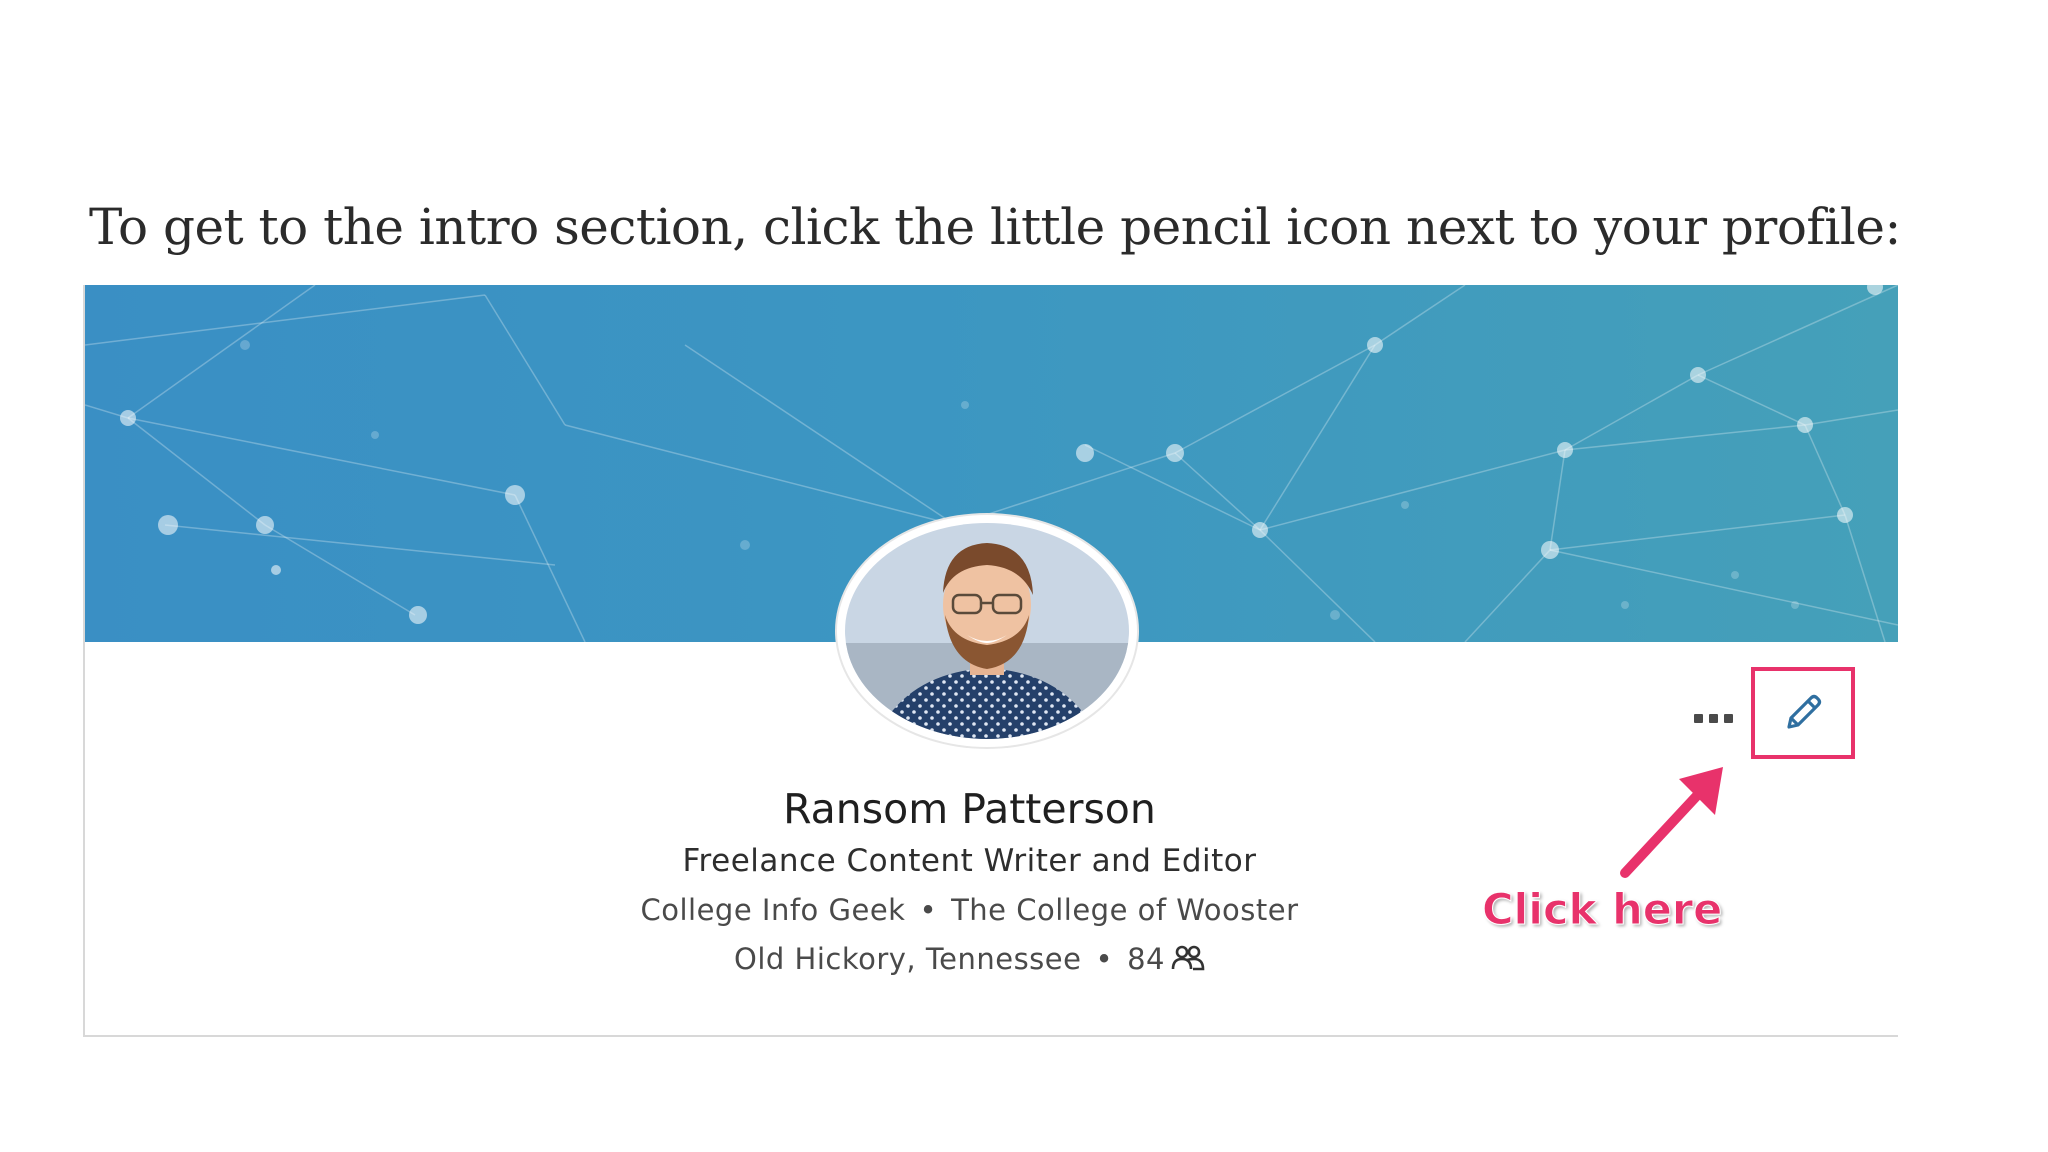 This screenshot has height=1152, width=2048. What do you see at coordinates (772, 910) in the screenshot?
I see `profile-company: College Info Geek` at bounding box center [772, 910].